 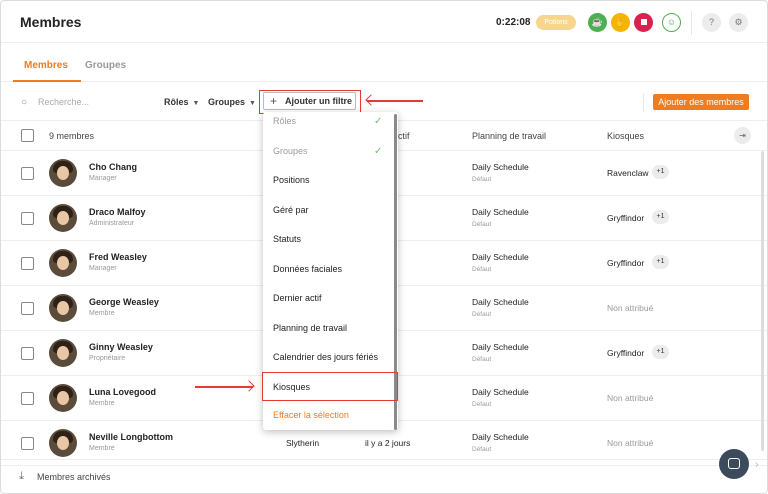 What do you see at coordinates (27, 135) in the screenshot?
I see `select-all-checkbox` at bounding box center [27, 135].